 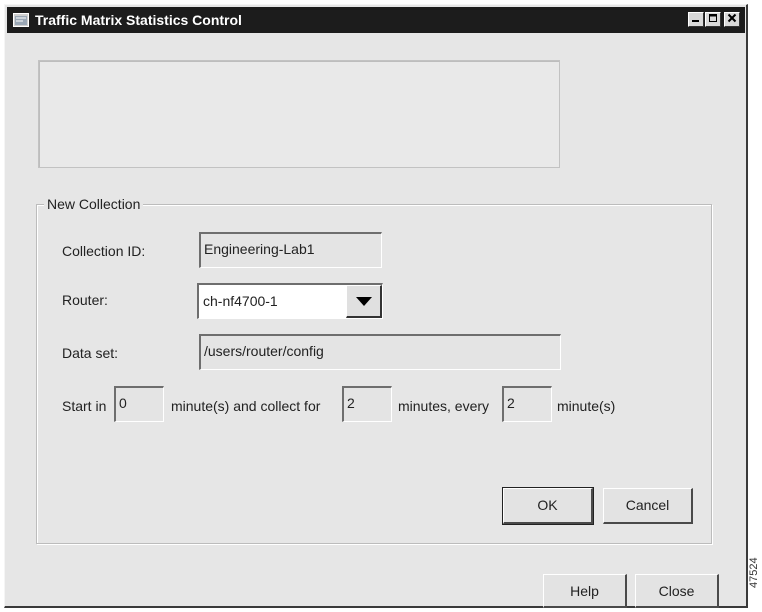 What do you see at coordinates (84, 406) in the screenshot?
I see `start-in-label: Start in` at bounding box center [84, 406].